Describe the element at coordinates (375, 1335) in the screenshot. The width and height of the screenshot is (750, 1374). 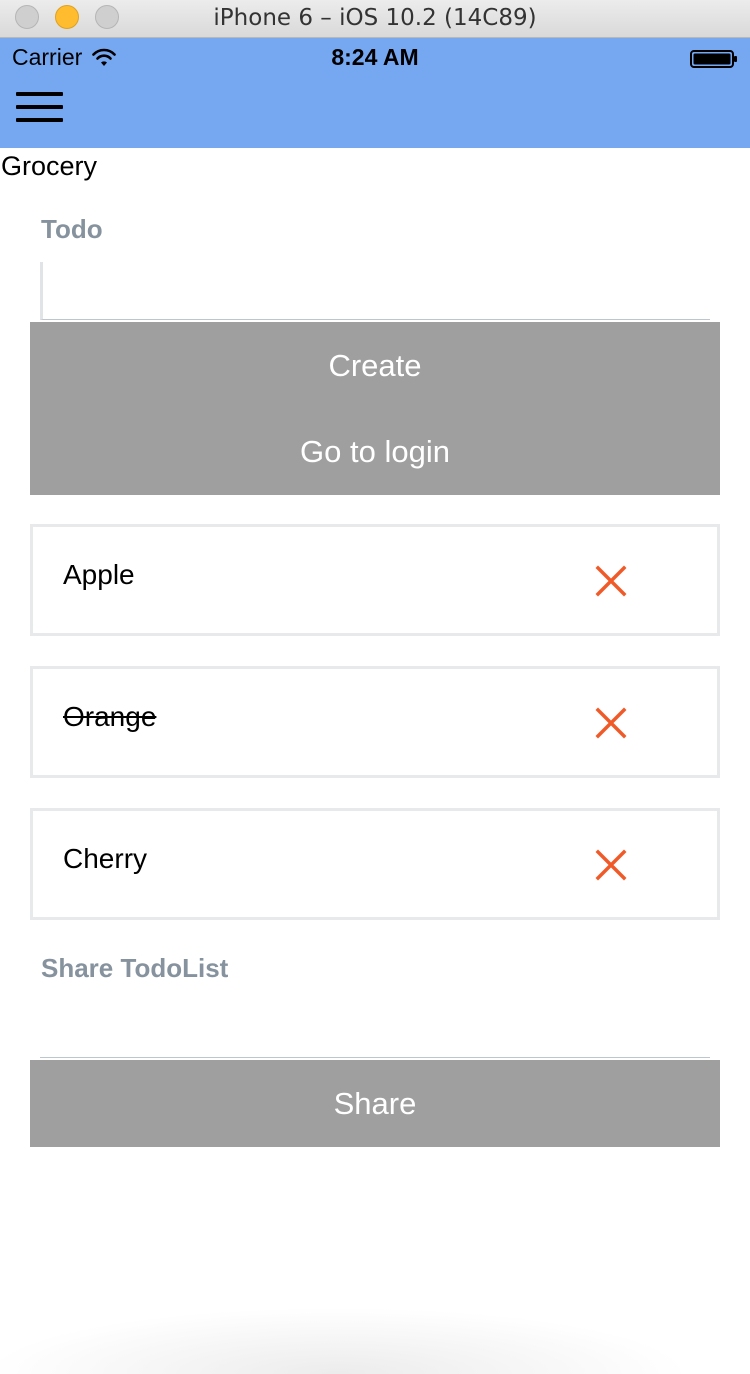
I see `bottom-shadow` at that location.